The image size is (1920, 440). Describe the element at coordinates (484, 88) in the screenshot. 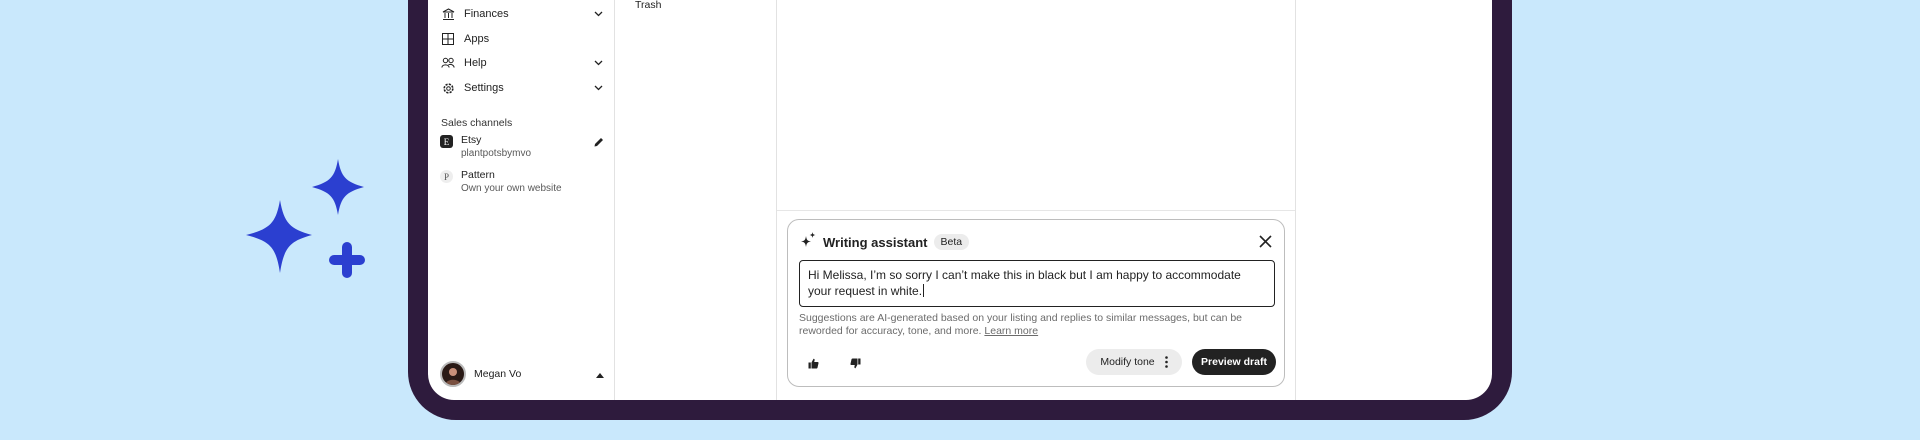

I see `sidebar-item-label: Settings` at that location.